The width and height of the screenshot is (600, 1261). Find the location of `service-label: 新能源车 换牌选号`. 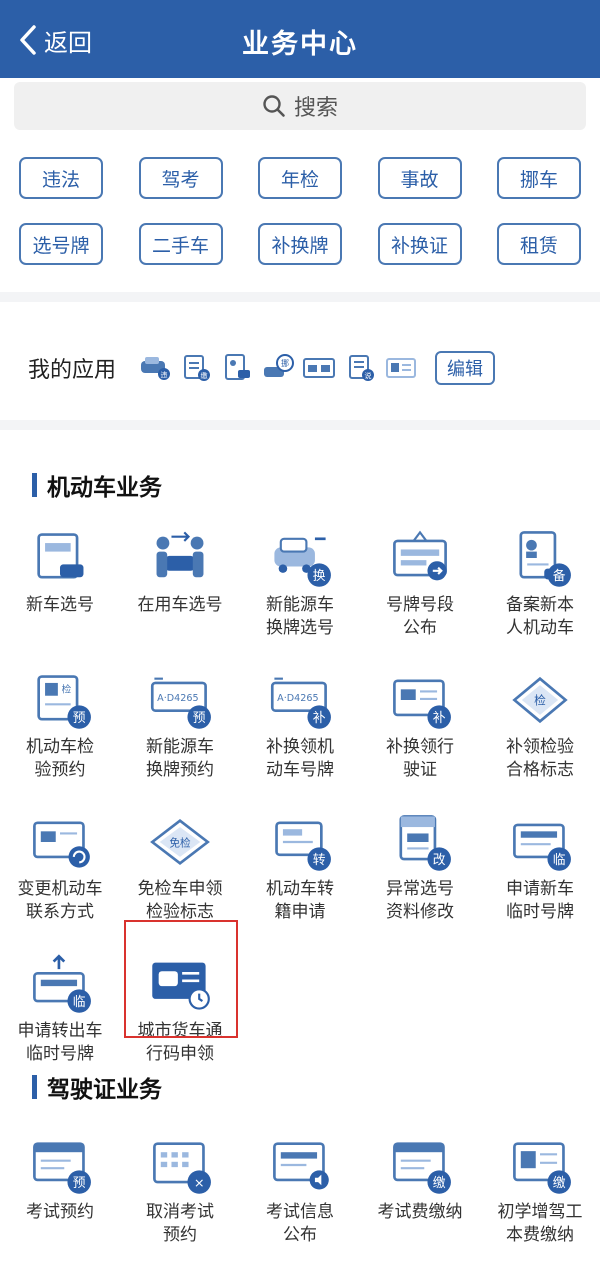

service-label: 新能源车 换牌选号 is located at coordinates (300, 616).